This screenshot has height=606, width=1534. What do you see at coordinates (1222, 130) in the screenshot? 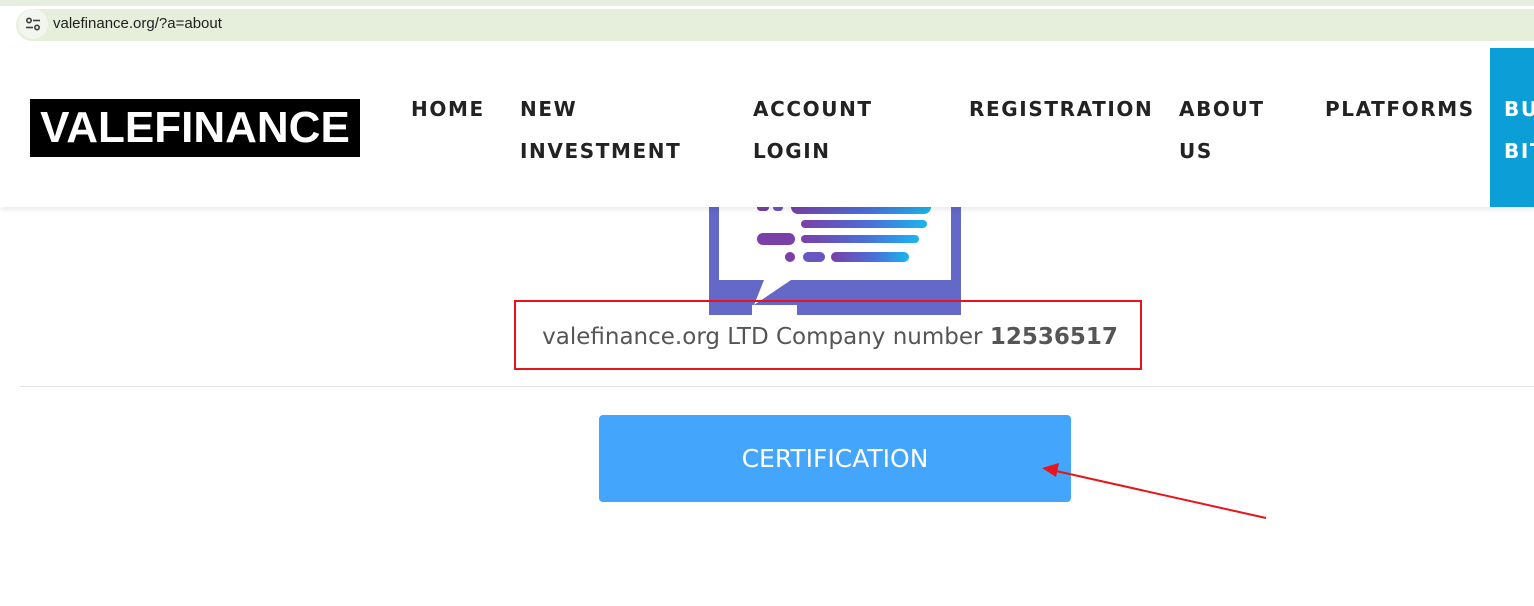
I see `nav-about-us: ABOUT US` at bounding box center [1222, 130].